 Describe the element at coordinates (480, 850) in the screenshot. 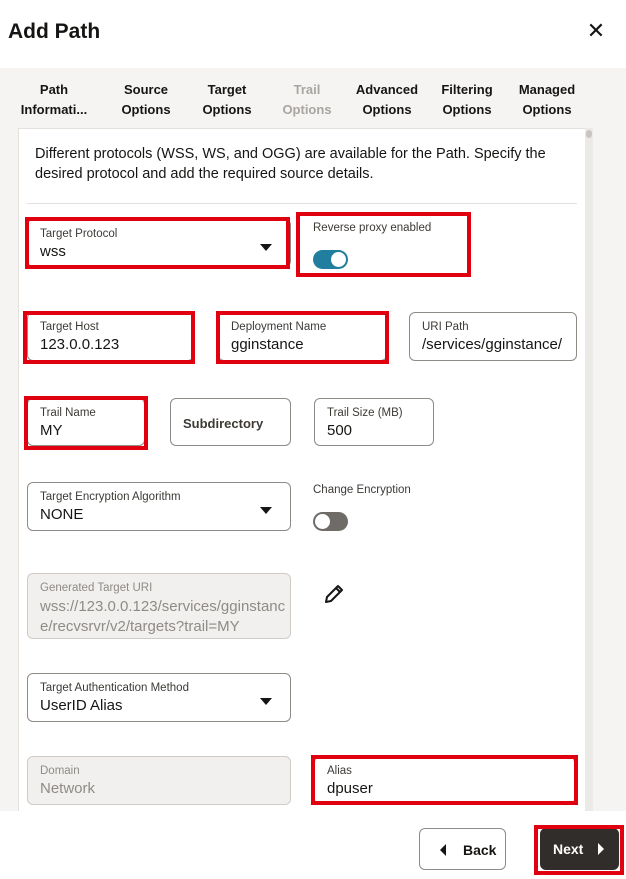

I see `back-button-label: Back` at that location.